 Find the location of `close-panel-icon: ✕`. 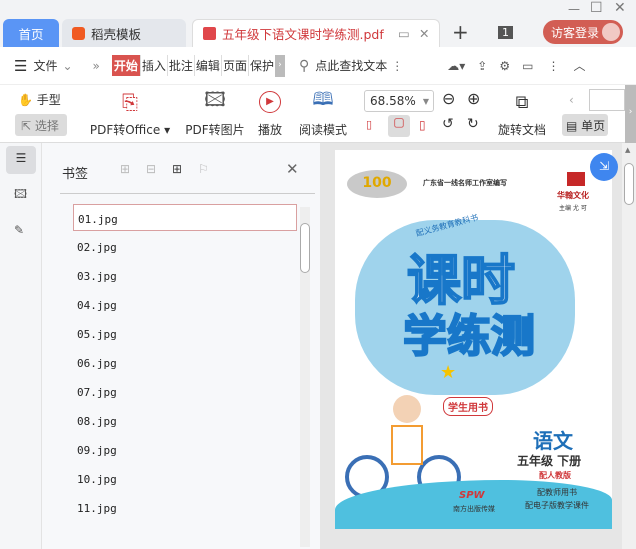

close-panel-icon: ✕ is located at coordinates (292, 169).